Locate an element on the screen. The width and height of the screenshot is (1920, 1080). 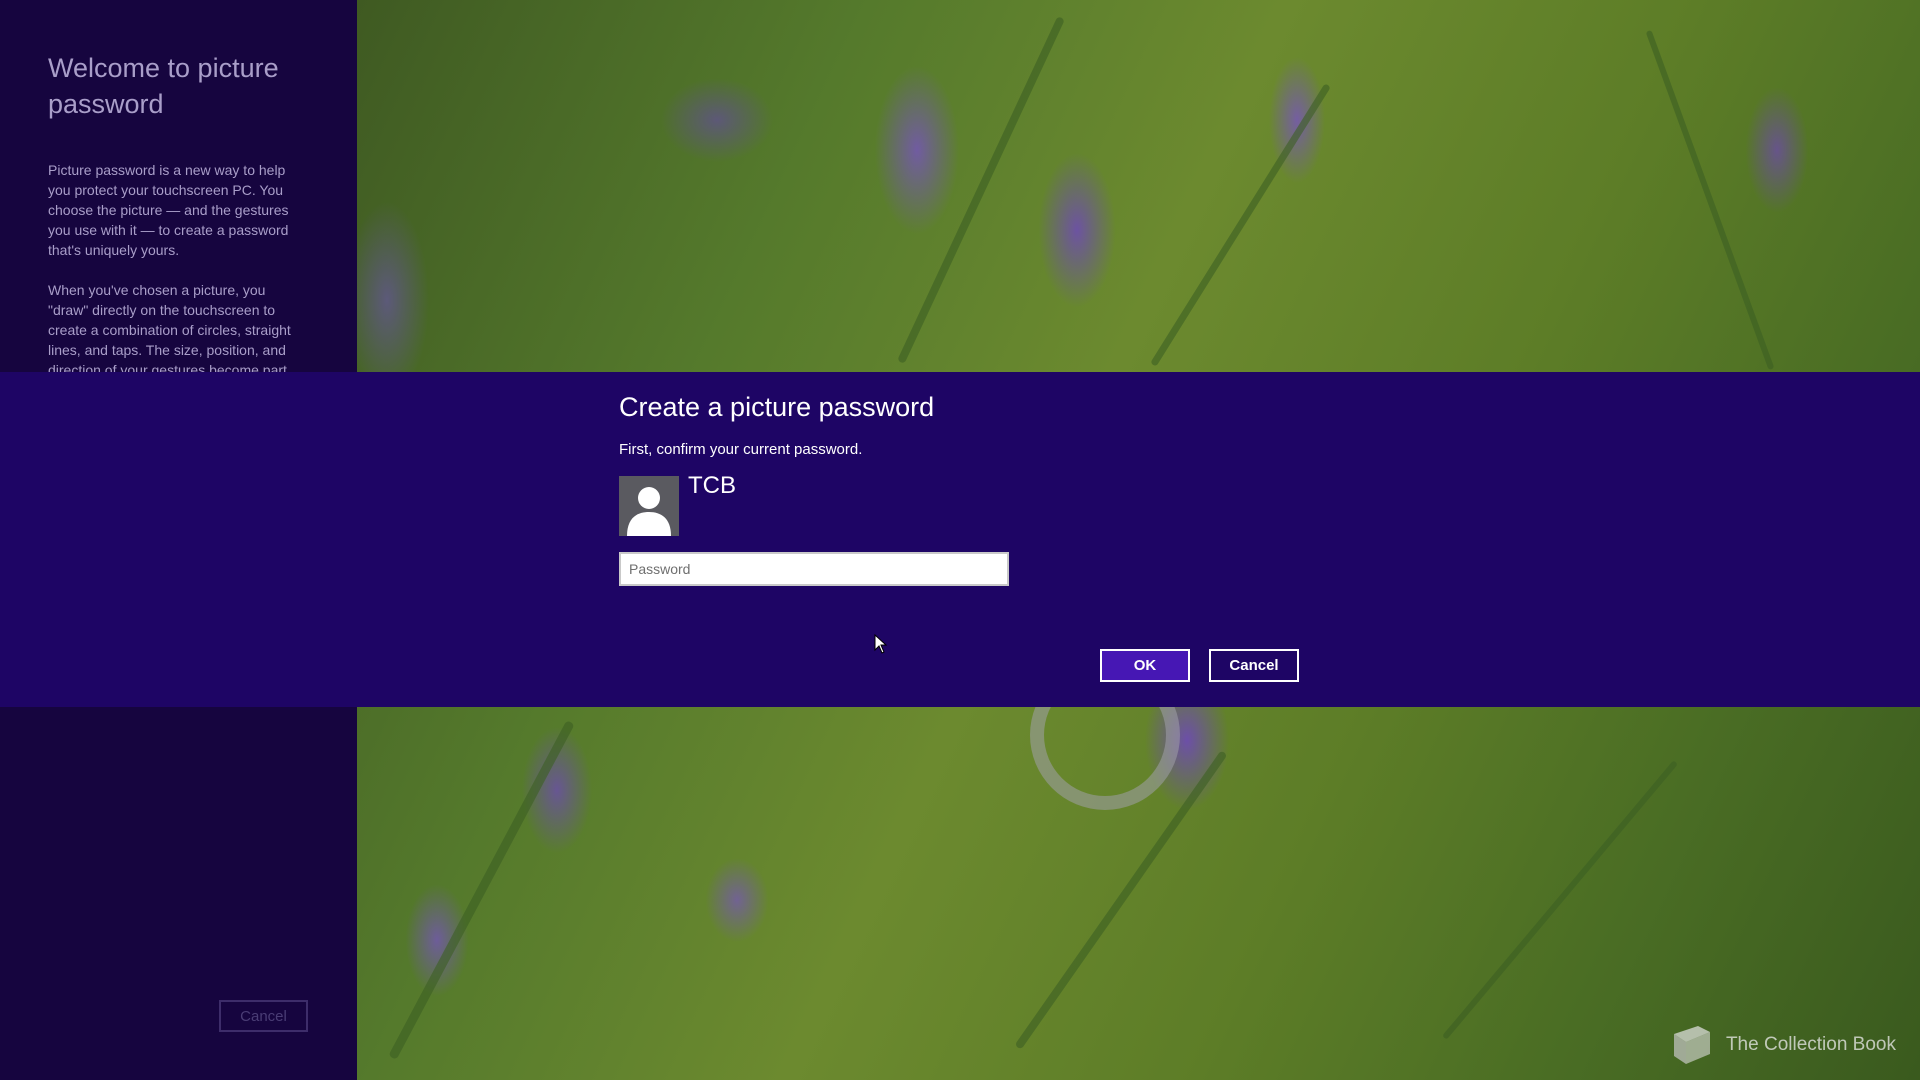
dialog-title: Create a picture password is located at coordinates (777, 407).